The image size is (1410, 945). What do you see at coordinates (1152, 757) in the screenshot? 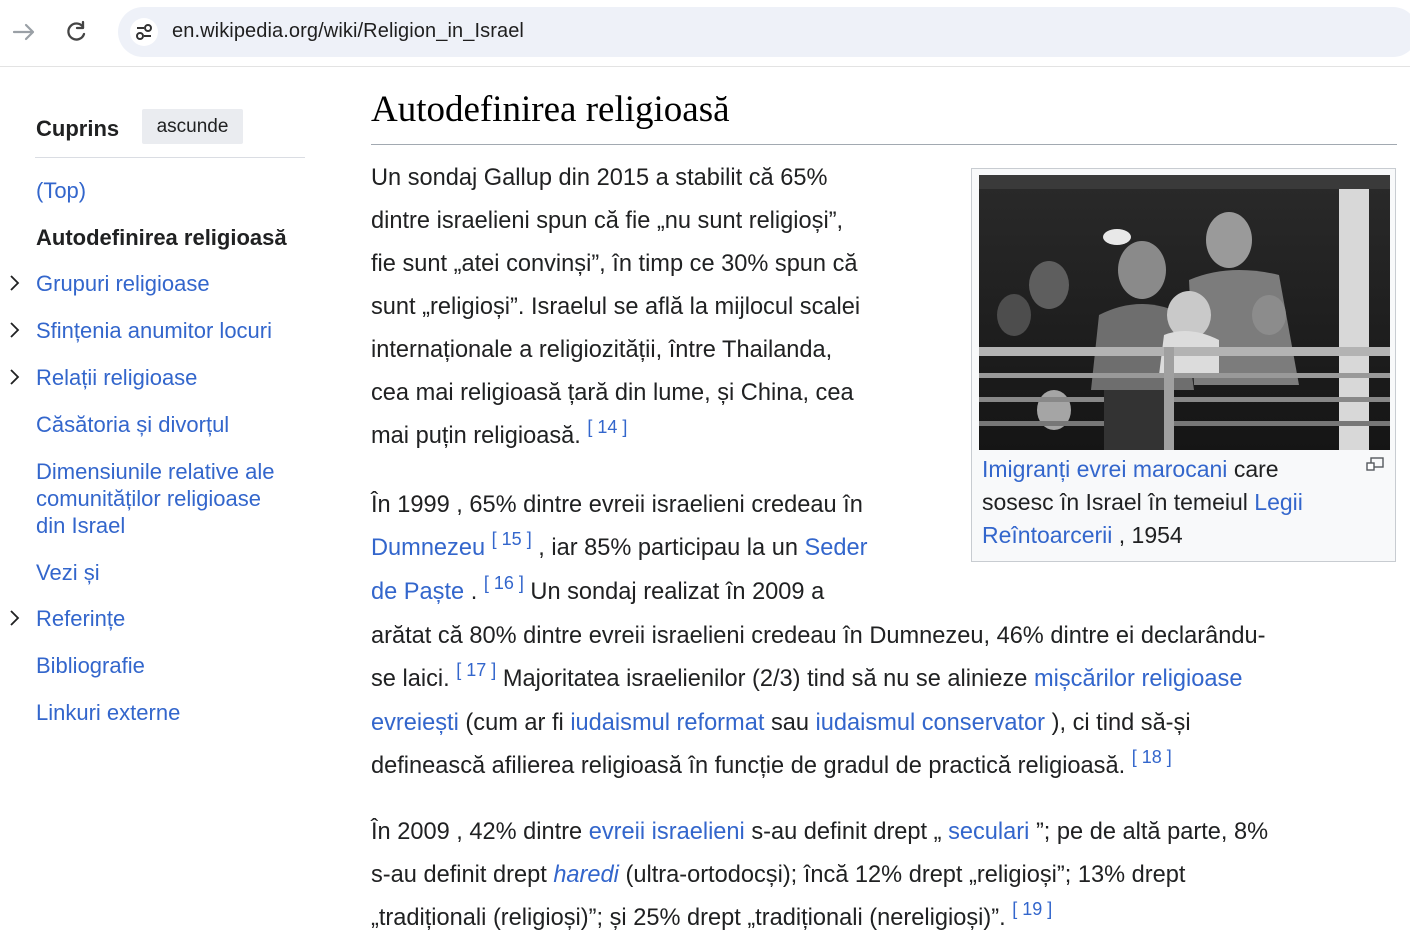
I see `citation-18: [ 18 ]` at bounding box center [1152, 757].